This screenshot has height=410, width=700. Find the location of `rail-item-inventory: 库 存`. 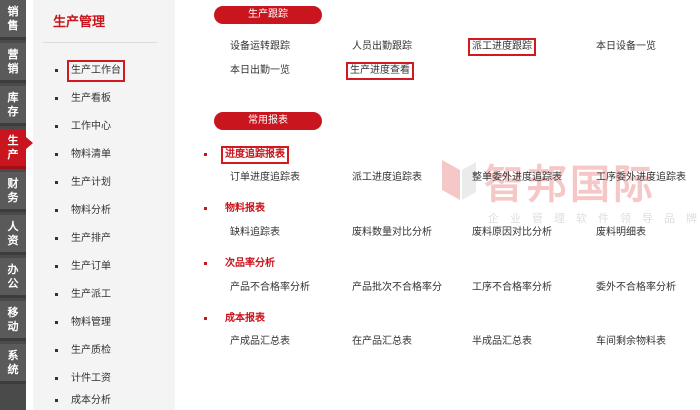

rail-item-inventory: 库 存 is located at coordinates (13, 106).